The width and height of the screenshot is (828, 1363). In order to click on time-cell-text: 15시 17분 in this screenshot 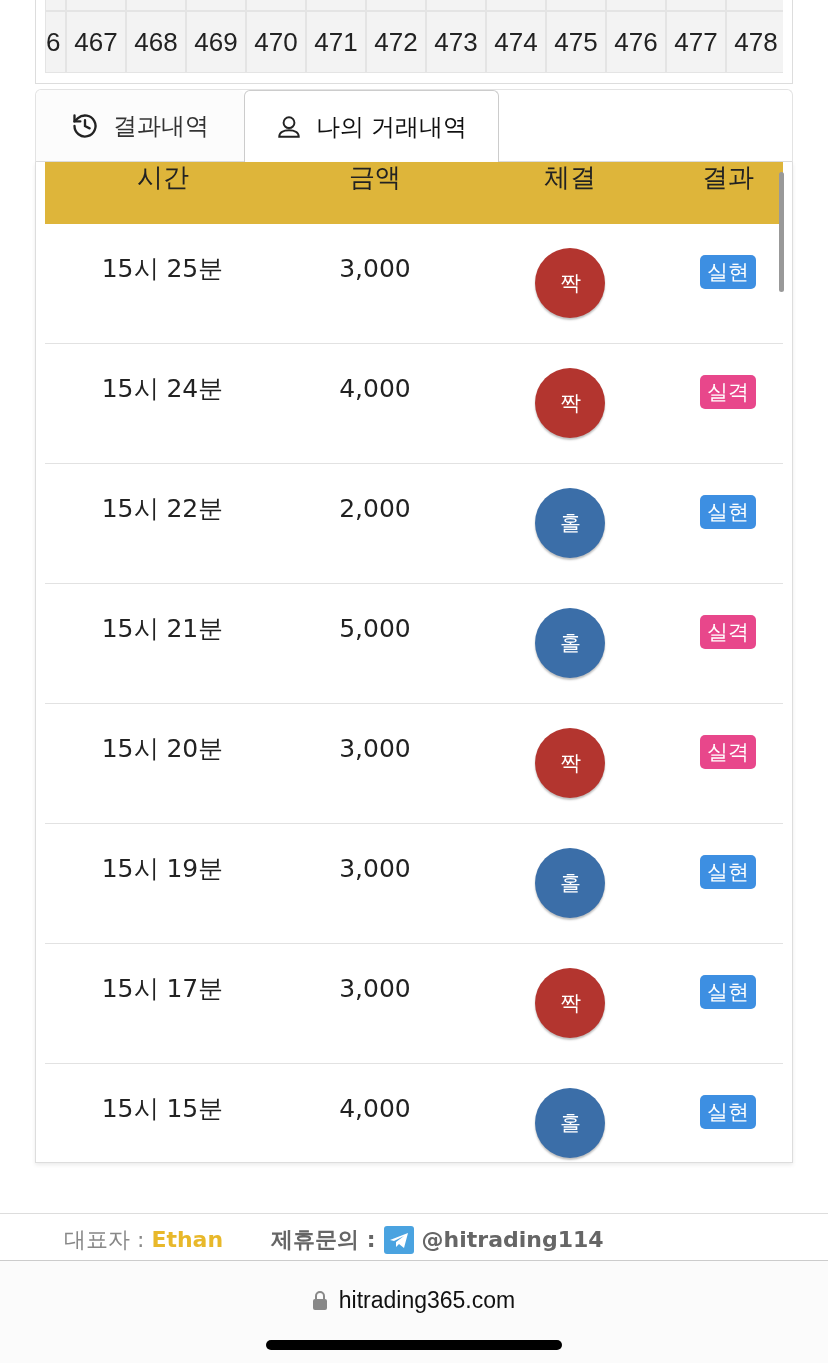, I will do `click(162, 988)`.